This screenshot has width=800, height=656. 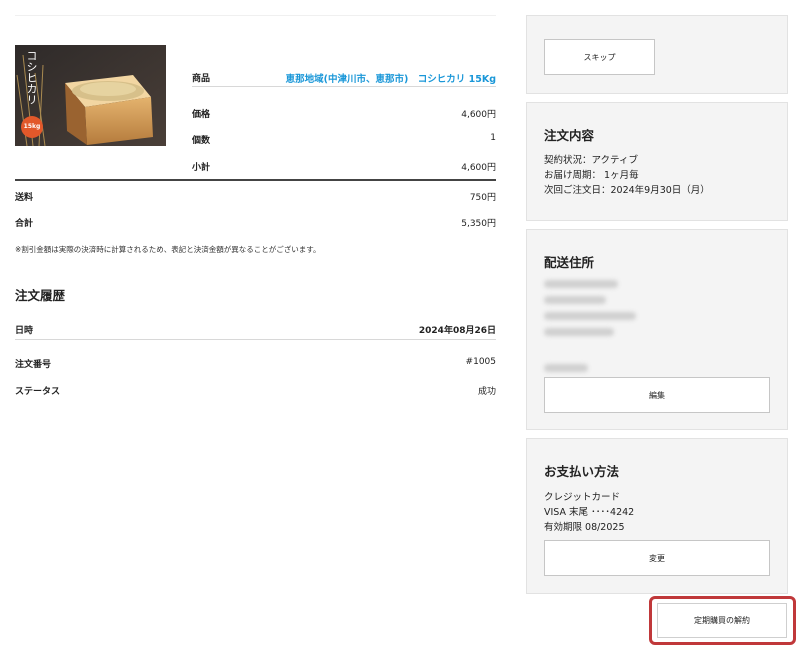 I want to click on summary-divider, so click(x=255, y=180).